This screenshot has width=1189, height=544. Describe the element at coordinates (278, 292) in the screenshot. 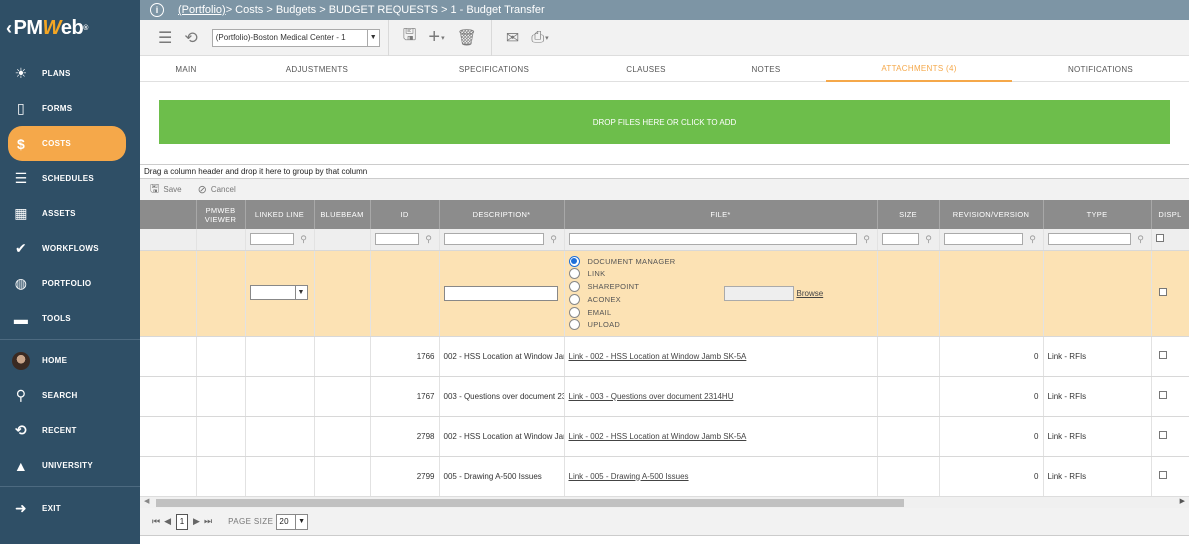

I see `linked-line-select: ▼` at that location.